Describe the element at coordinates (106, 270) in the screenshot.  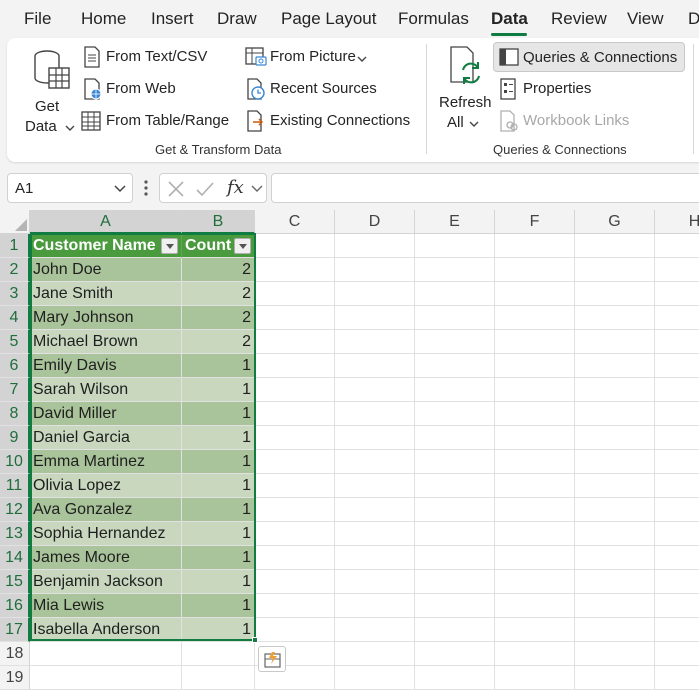
I see `table-cell-customer-name: John Doe` at that location.